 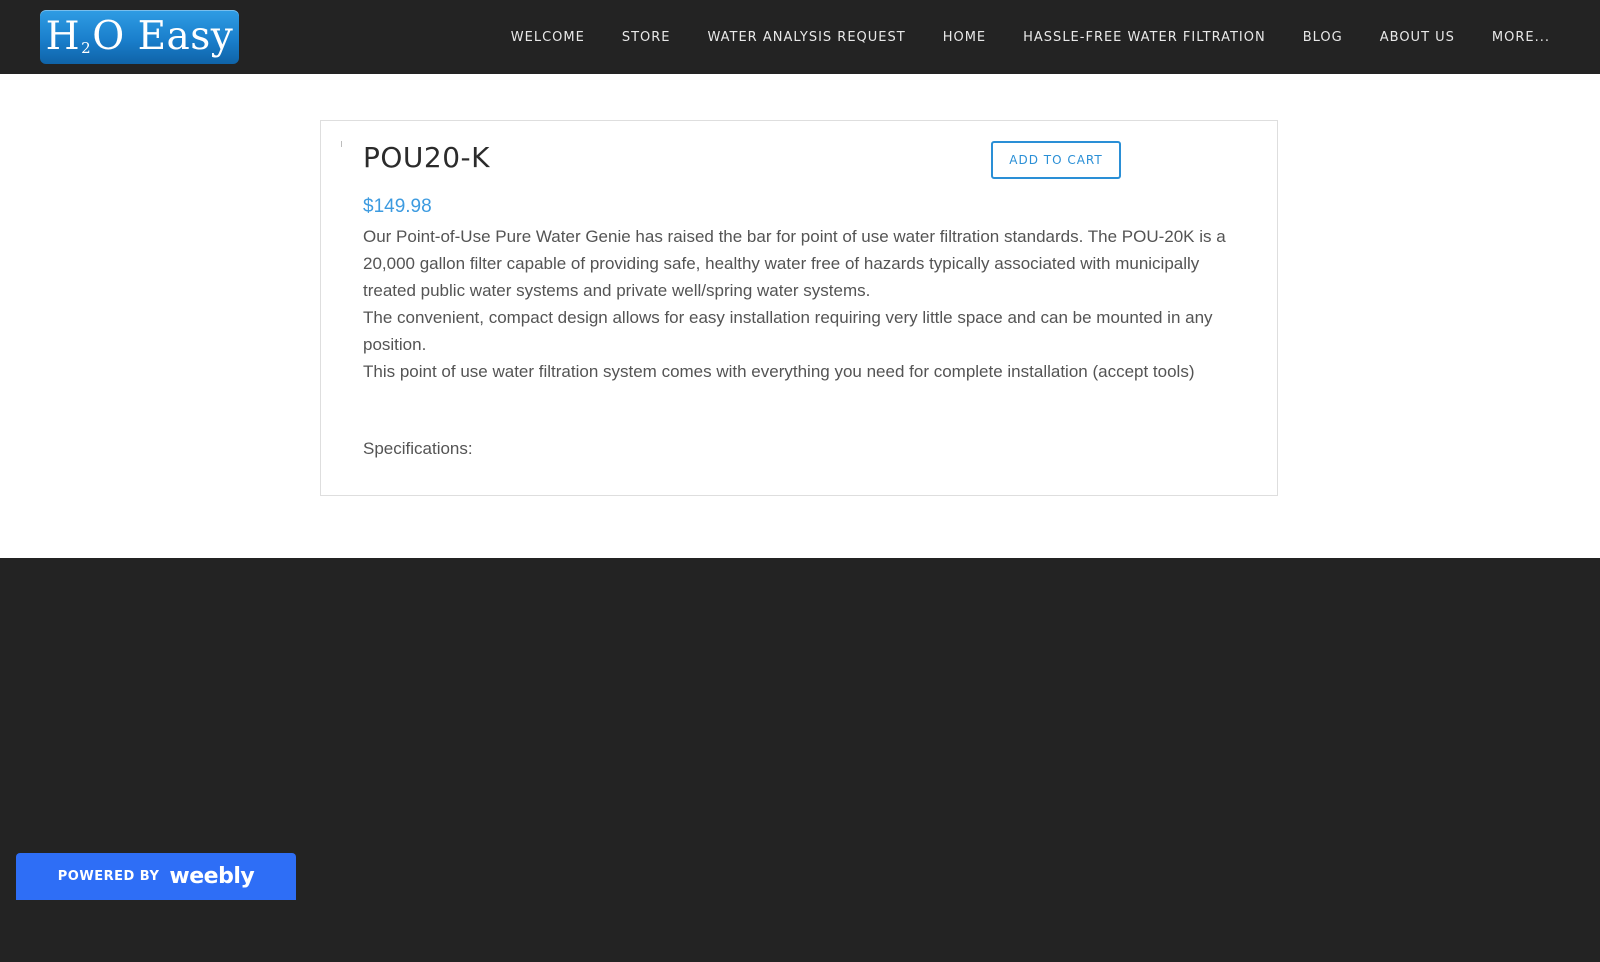 What do you see at coordinates (427, 157) in the screenshot?
I see `product-title: POU20-K` at bounding box center [427, 157].